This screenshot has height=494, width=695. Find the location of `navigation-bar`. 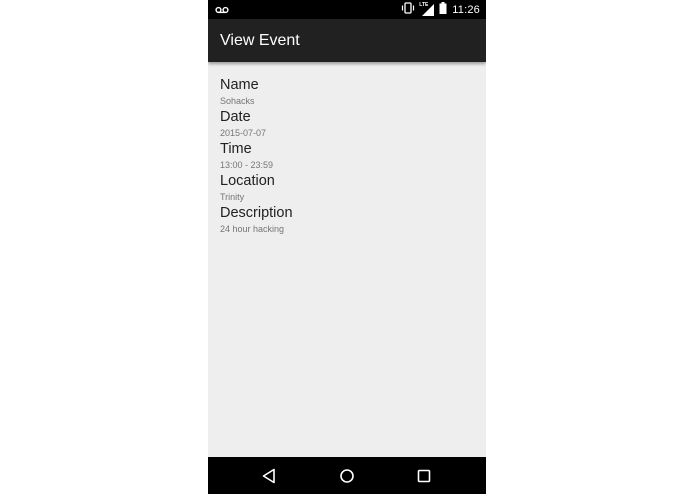

navigation-bar is located at coordinates (347, 475).